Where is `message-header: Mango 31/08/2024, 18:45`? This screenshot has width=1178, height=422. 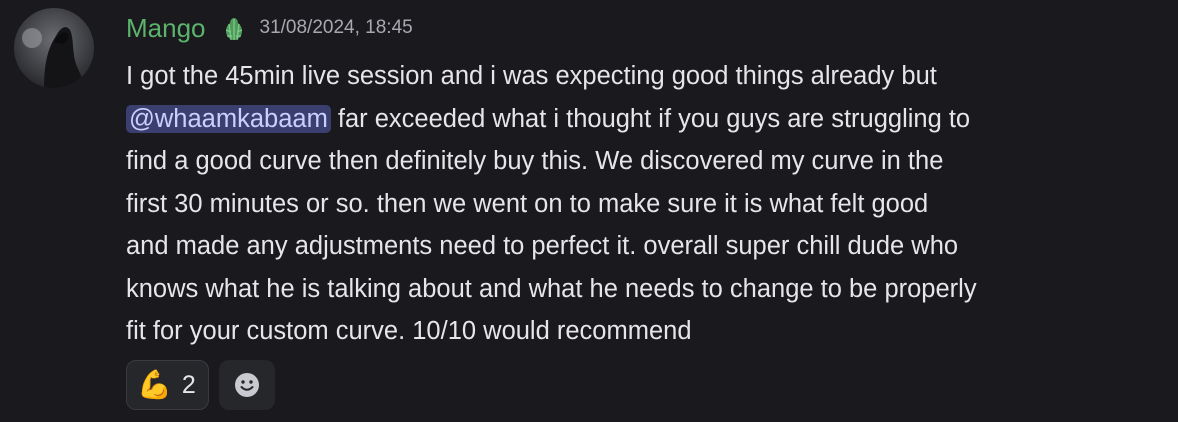
message-header: Mango 31/08/2024, 18:45 is located at coordinates (269, 28).